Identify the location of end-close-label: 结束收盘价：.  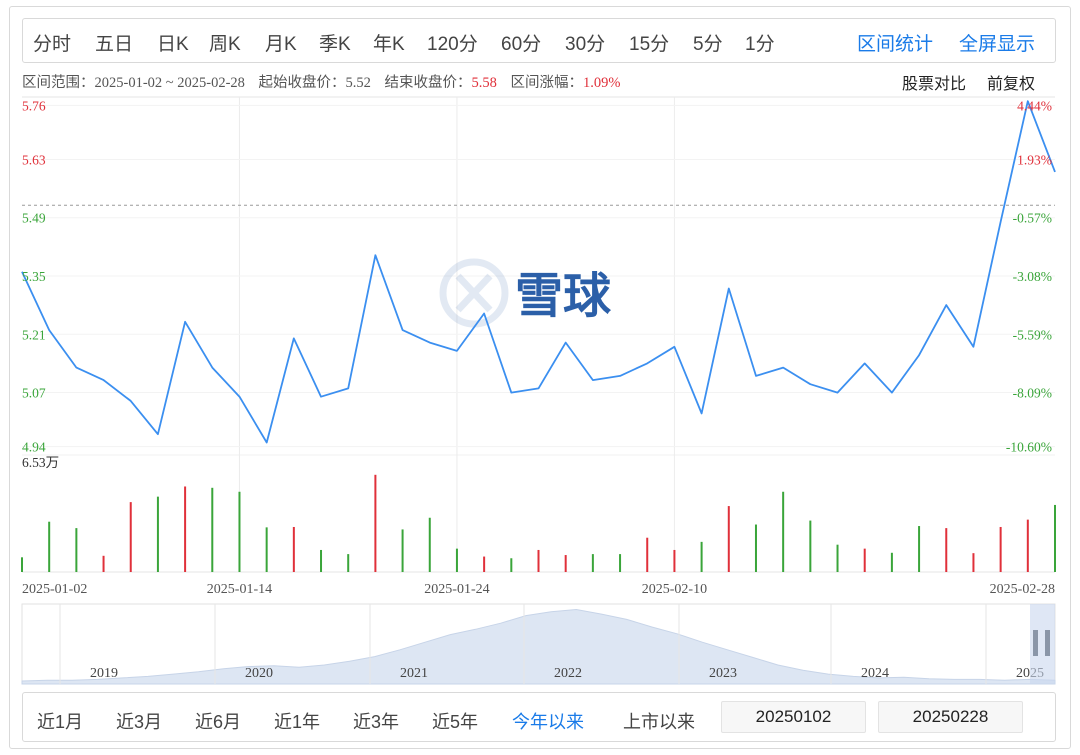
(428, 83).